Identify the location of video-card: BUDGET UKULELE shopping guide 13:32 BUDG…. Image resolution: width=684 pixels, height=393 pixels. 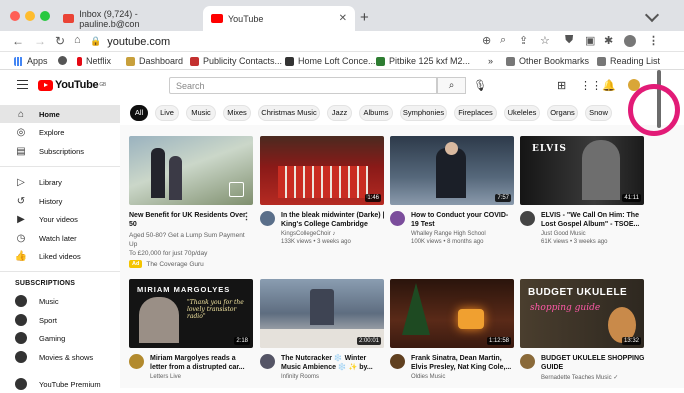
(582, 330).